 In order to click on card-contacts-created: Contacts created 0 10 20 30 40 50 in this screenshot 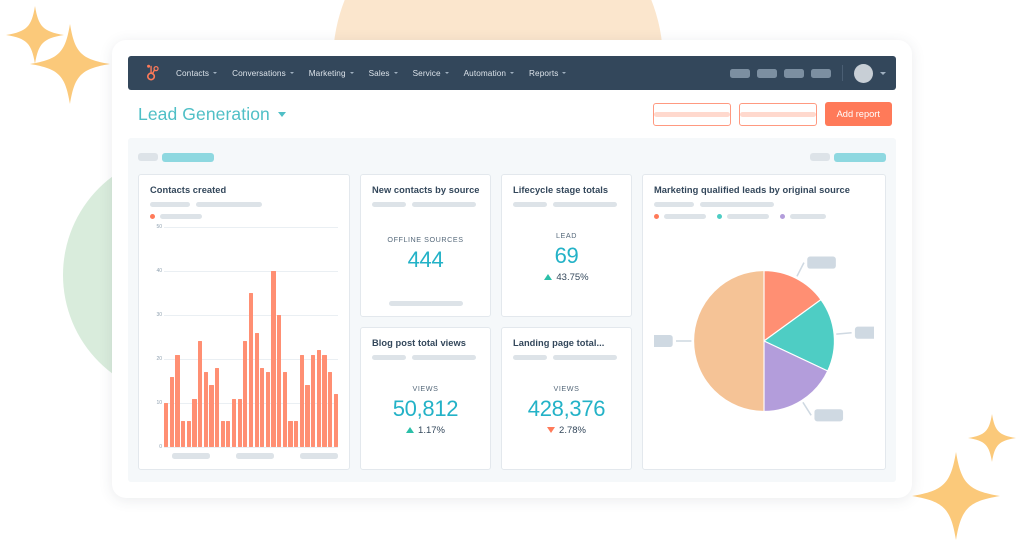, I will do `click(244, 322)`.